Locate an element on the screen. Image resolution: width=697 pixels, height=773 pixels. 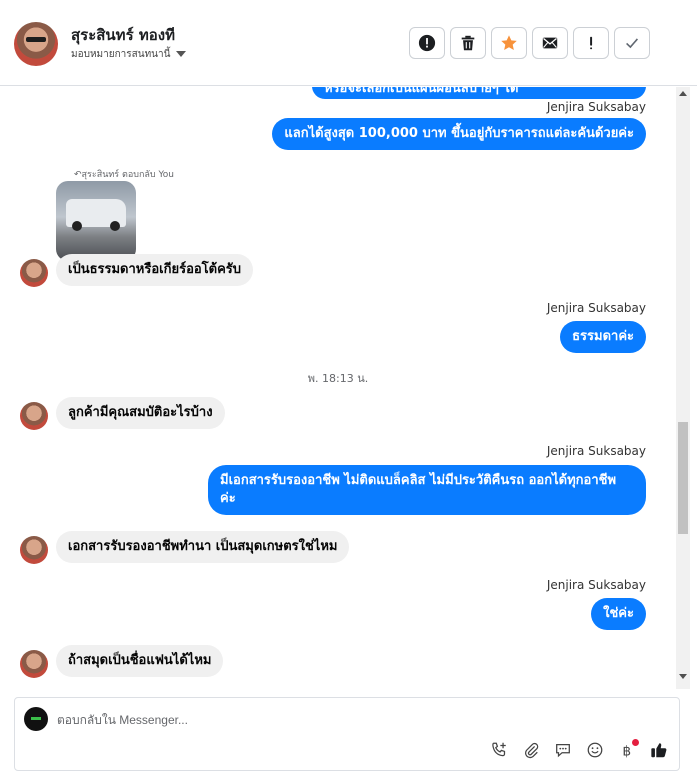
outgoing-message-partial: หรือจะเลือกเป็นแผนผ่อนสบายๆ ได้ is located at coordinates (479, 93).